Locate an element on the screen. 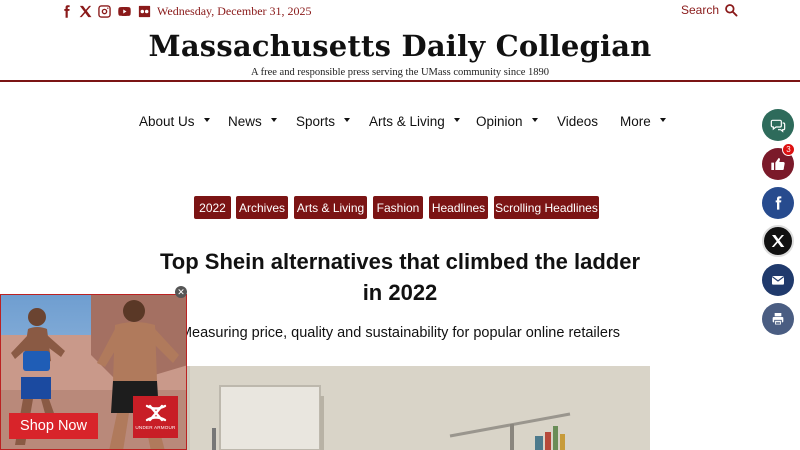 Image resolution: width=800 pixels, height=450 pixels. nav-item-about-us: About Us is located at coordinates (174, 121).